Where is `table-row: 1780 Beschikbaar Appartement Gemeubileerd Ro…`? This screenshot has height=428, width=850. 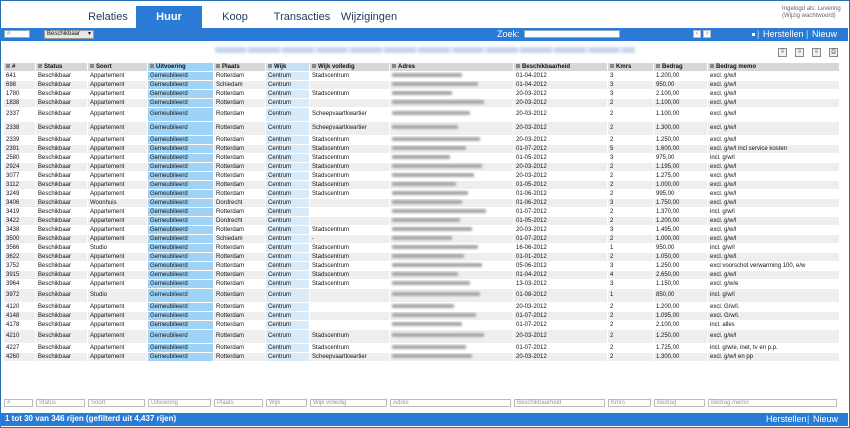
table-row: 1780 Beschikbaar Appartement Gemeubileerd Ro… is located at coordinates (421, 94).